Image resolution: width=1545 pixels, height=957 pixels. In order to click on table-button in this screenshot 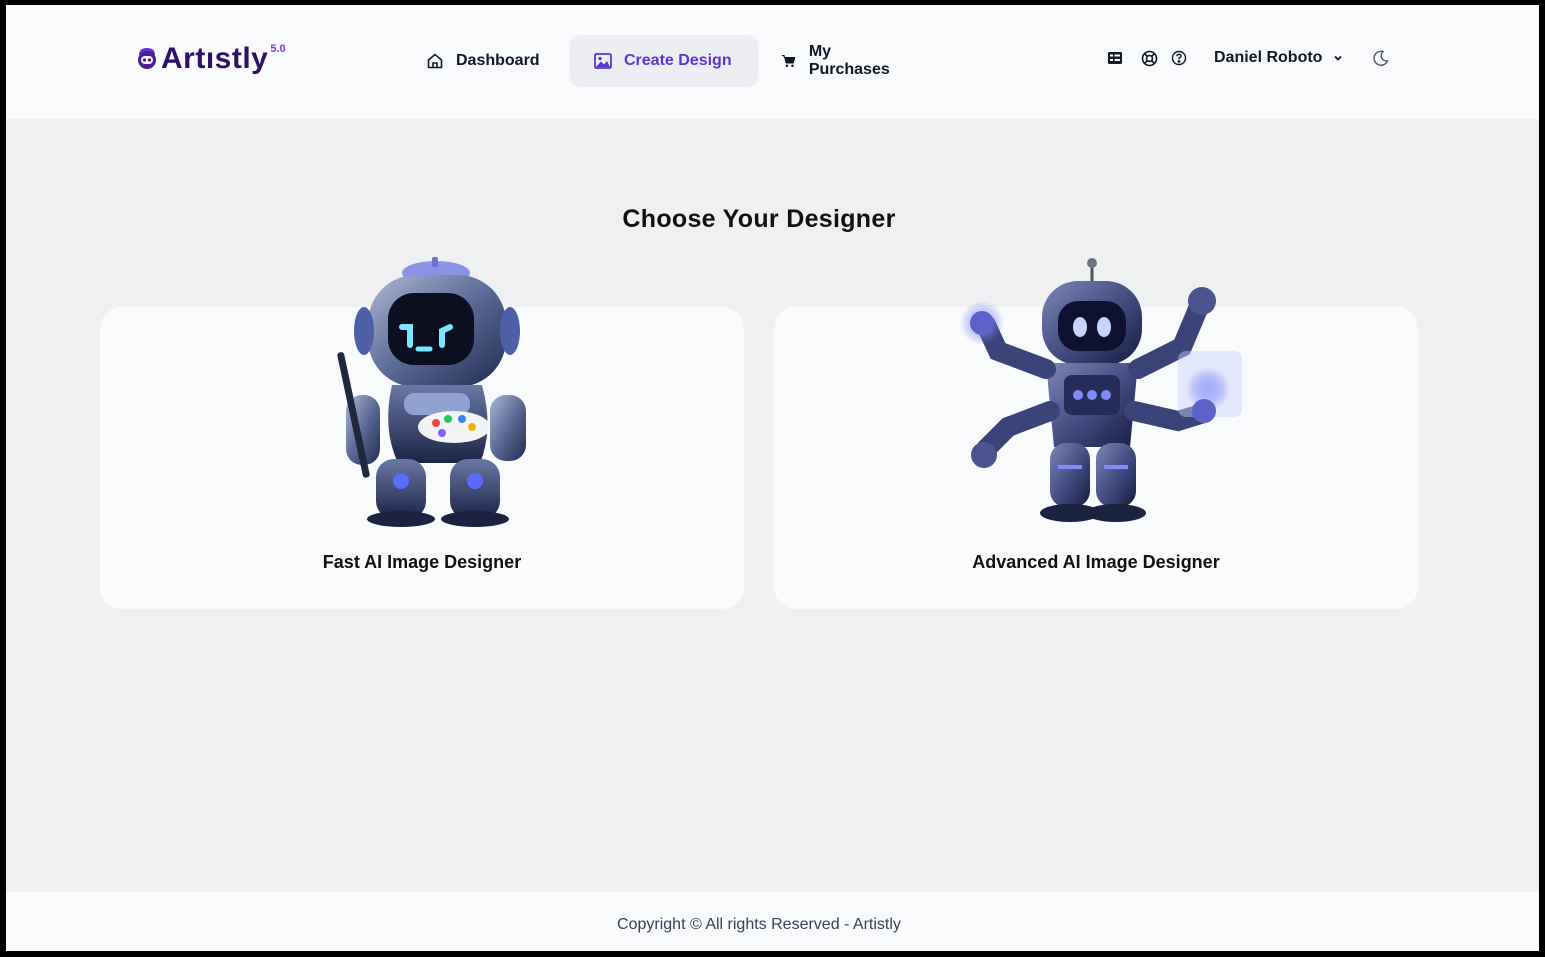, I will do `click(1115, 58)`.